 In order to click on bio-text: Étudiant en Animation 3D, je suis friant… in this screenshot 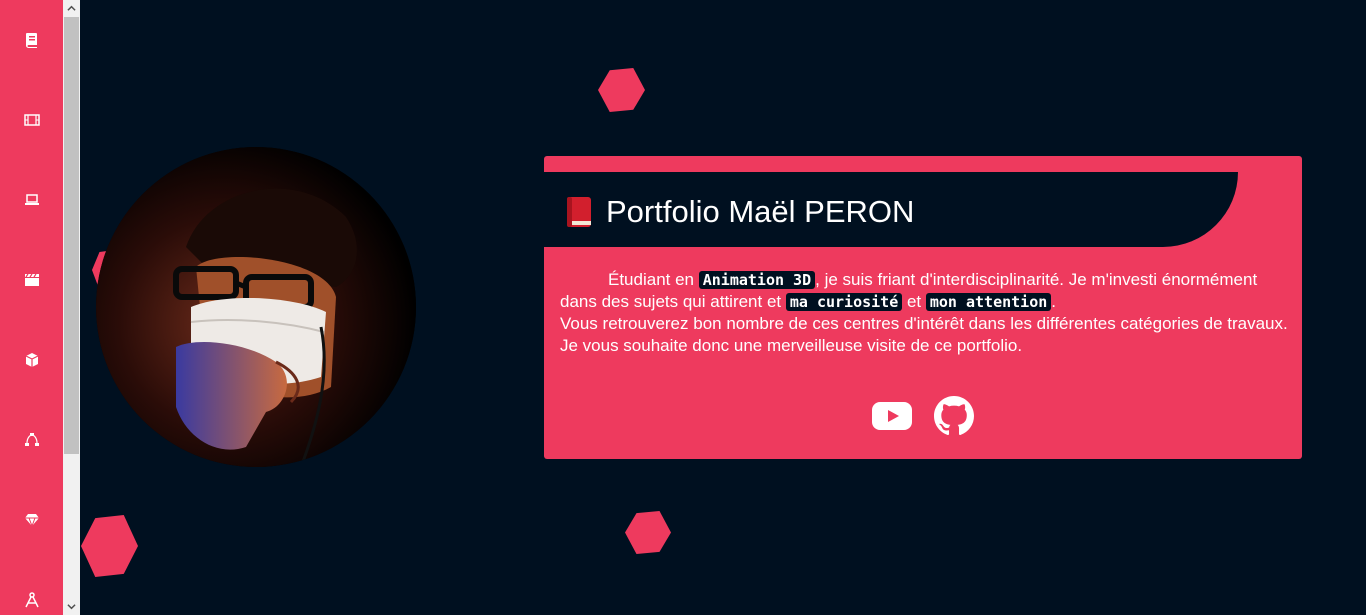, I will do `click(925, 313)`.